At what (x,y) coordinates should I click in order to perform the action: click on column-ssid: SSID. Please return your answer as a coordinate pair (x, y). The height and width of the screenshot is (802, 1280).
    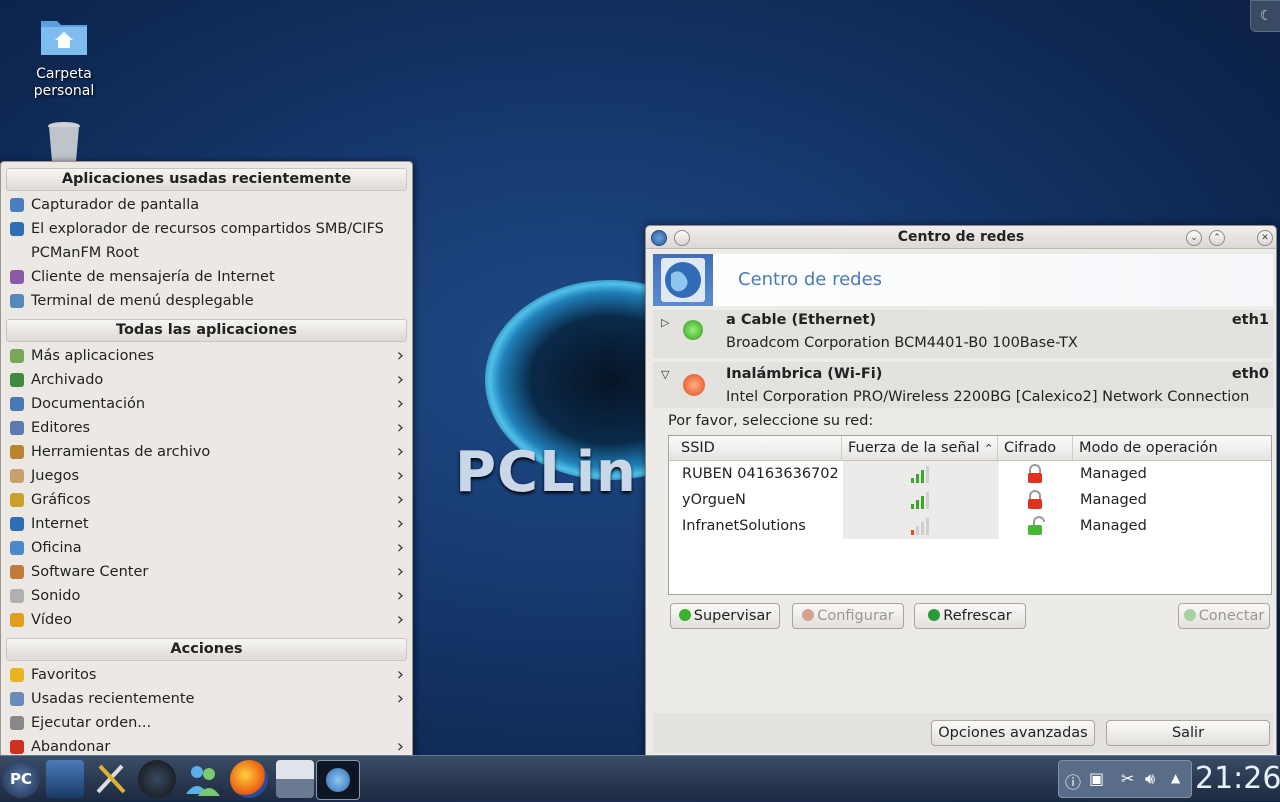
    Looking at the image, I should click on (695, 448).